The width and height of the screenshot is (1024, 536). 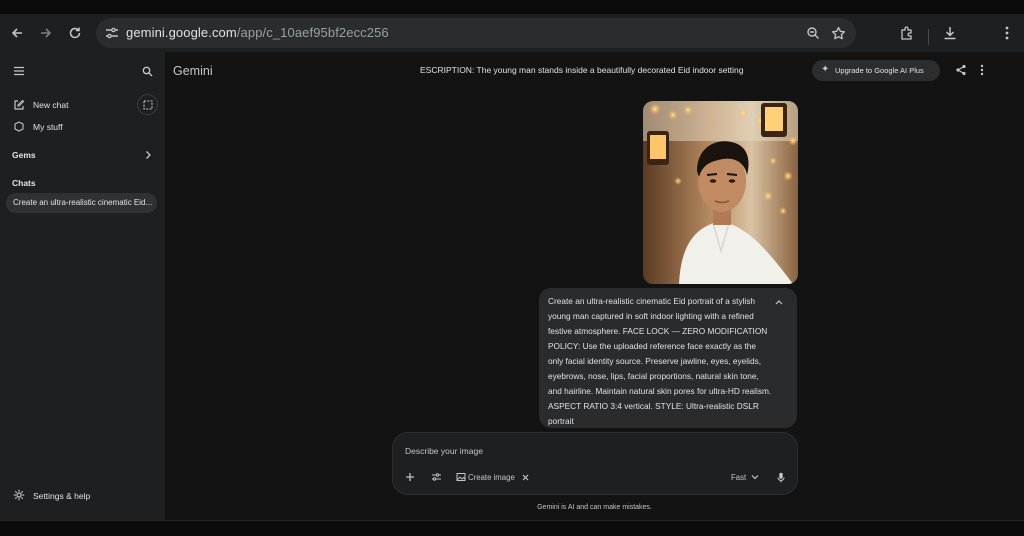 I want to click on ai-disclaimer: Gemini is AI and can make mistakes., so click(x=594, y=507).